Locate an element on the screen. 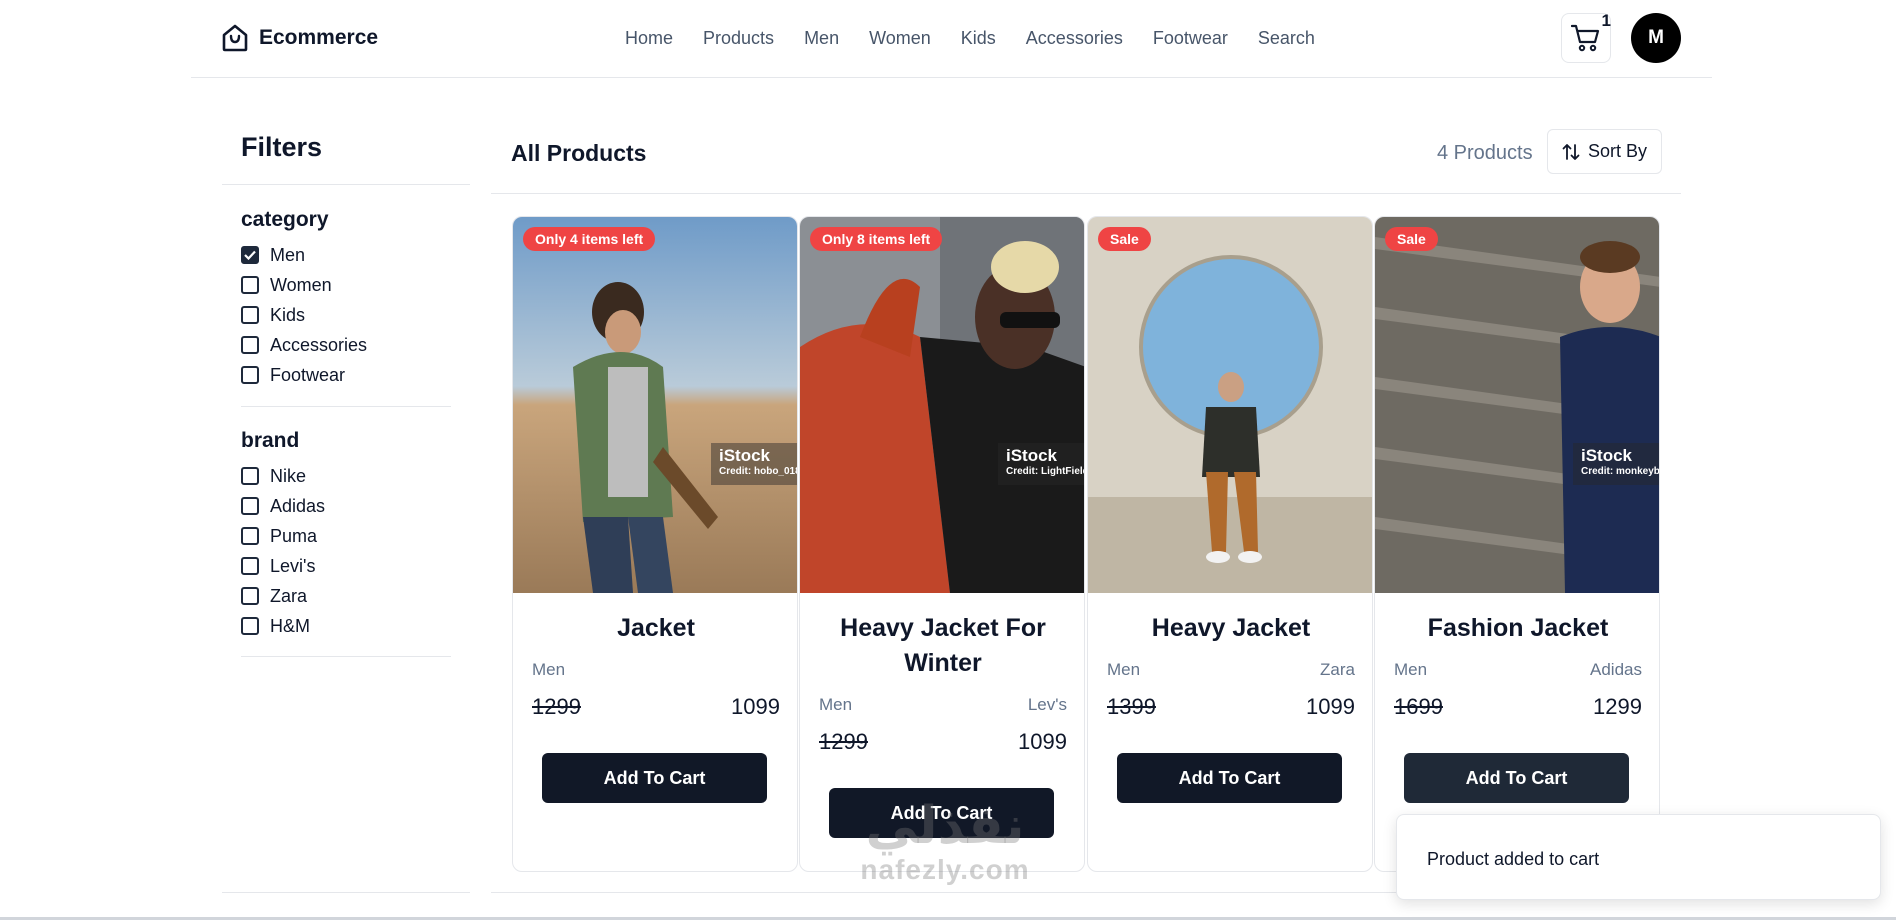 This screenshot has height=920, width=1896. product-image: Sale iStock Credit: monkeybusinessimages is located at coordinates (1517, 405).